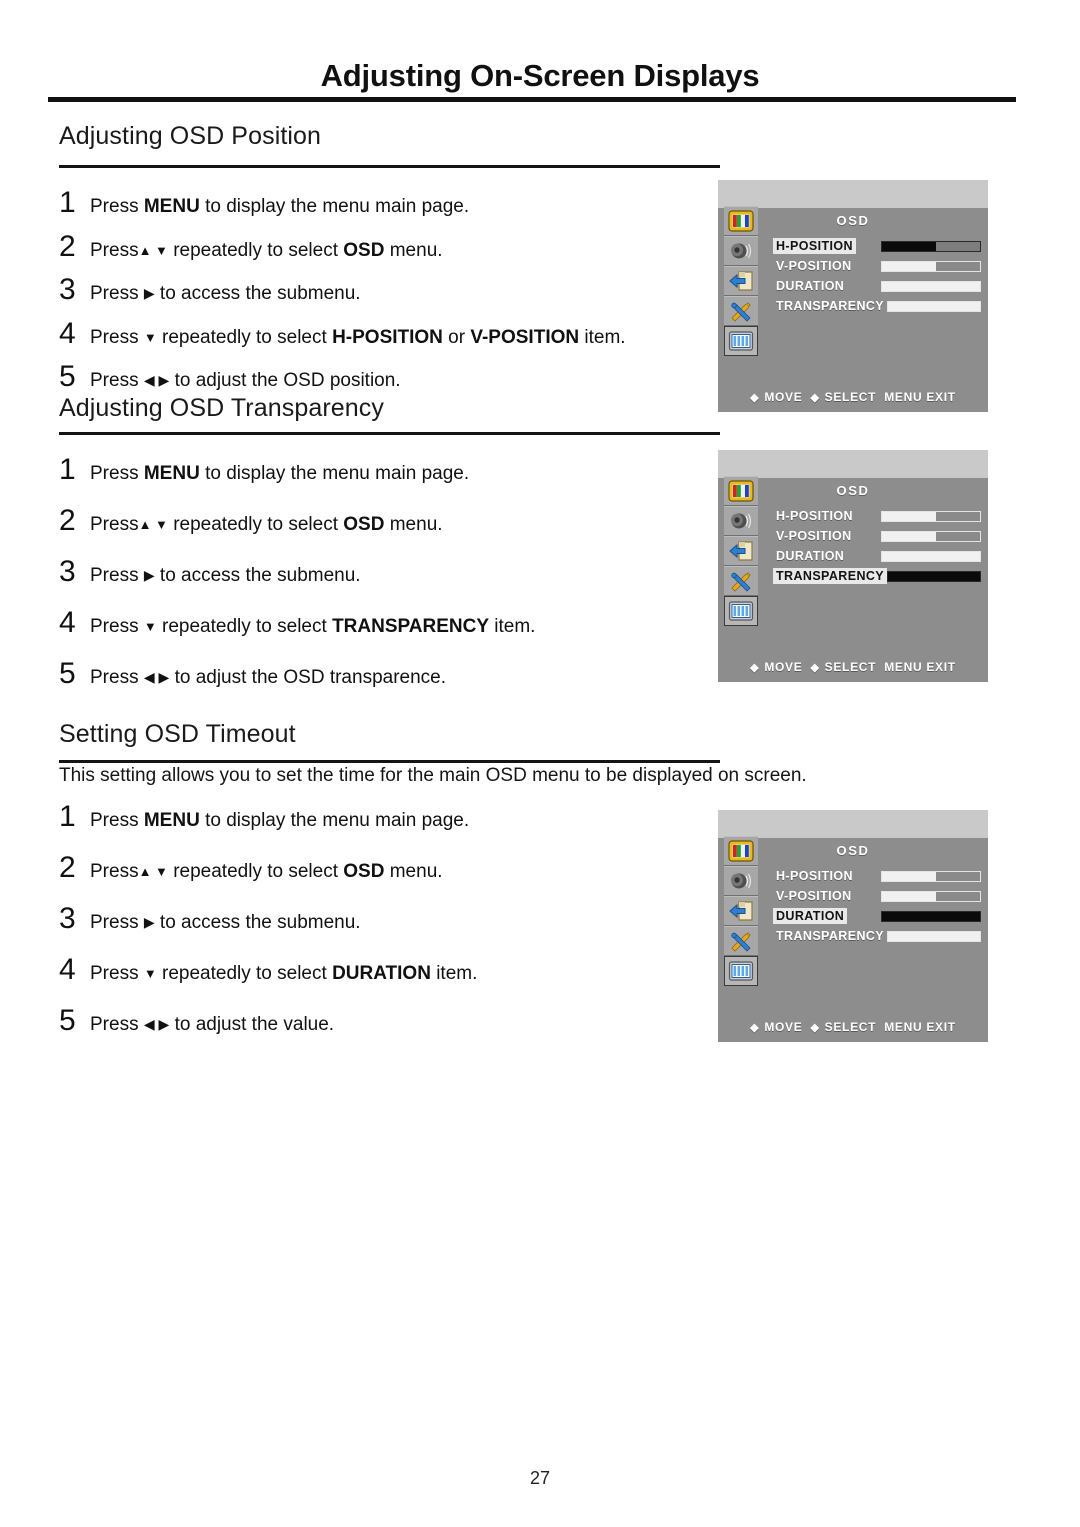  What do you see at coordinates (532, 99) in the screenshot?
I see `title-divider` at bounding box center [532, 99].